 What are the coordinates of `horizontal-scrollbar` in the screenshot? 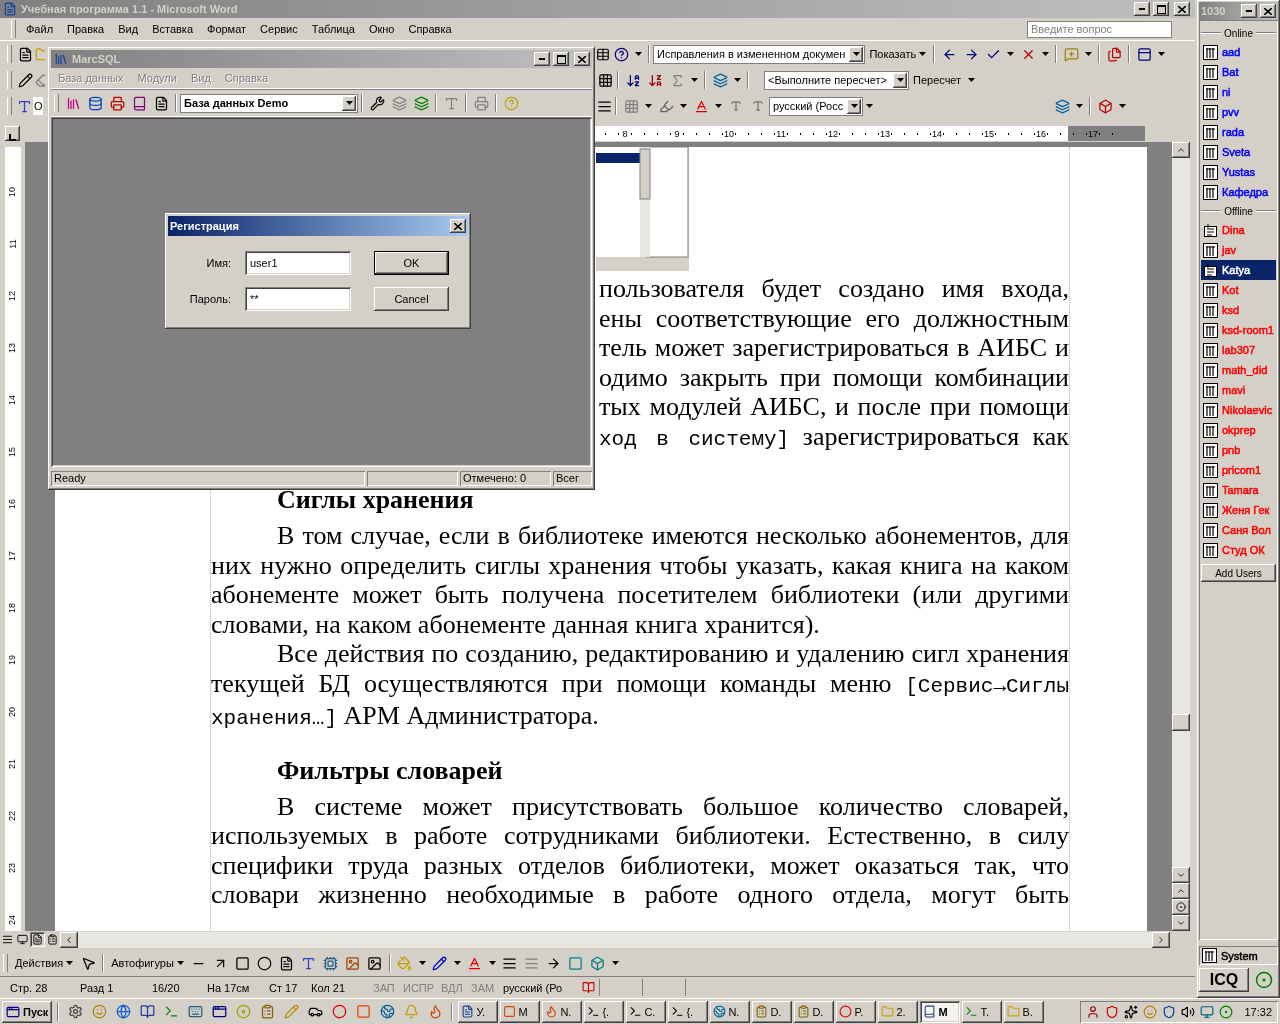 It's located at (615, 939).